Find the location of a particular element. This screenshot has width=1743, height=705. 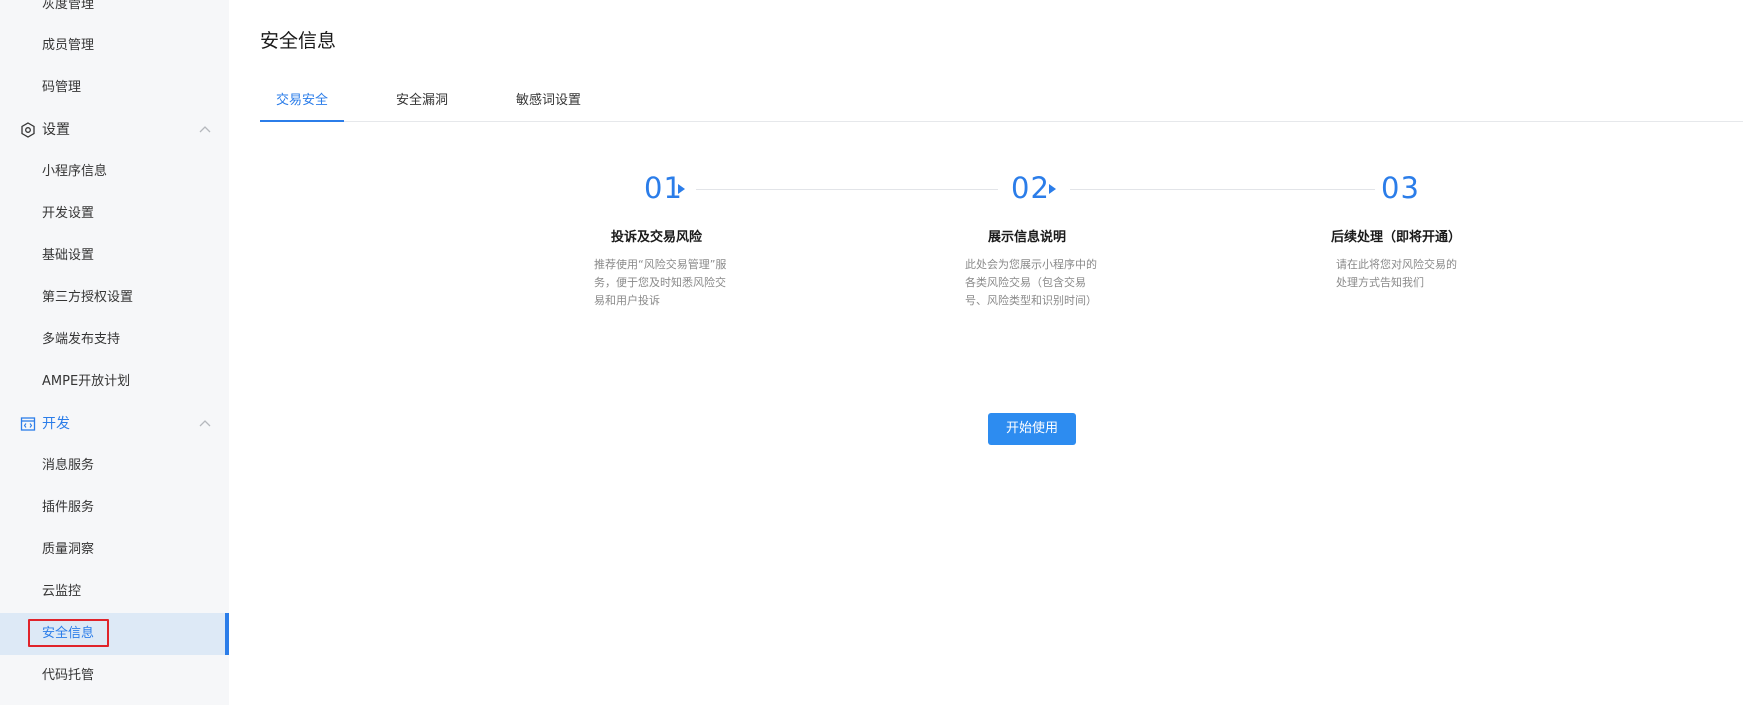

step-description: 此处会为您展示小程序中的 各类风险交易（包含交易 号、风险类型和识别时间） is located at coordinates (1031, 283).